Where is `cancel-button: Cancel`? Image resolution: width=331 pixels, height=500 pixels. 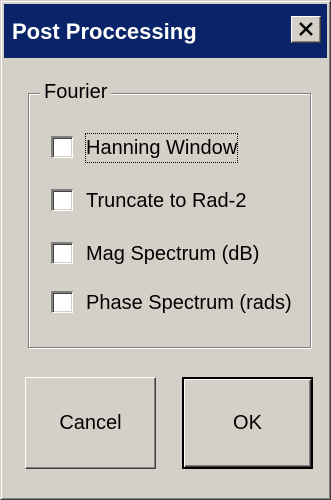 cancel-button: Cancel is located at coordinates (90, 423).